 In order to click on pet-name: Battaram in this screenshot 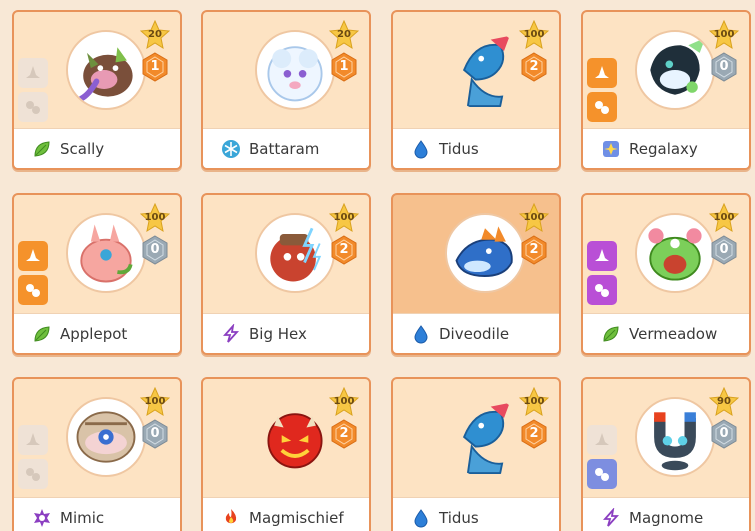, I will do `click(284, 148)`.